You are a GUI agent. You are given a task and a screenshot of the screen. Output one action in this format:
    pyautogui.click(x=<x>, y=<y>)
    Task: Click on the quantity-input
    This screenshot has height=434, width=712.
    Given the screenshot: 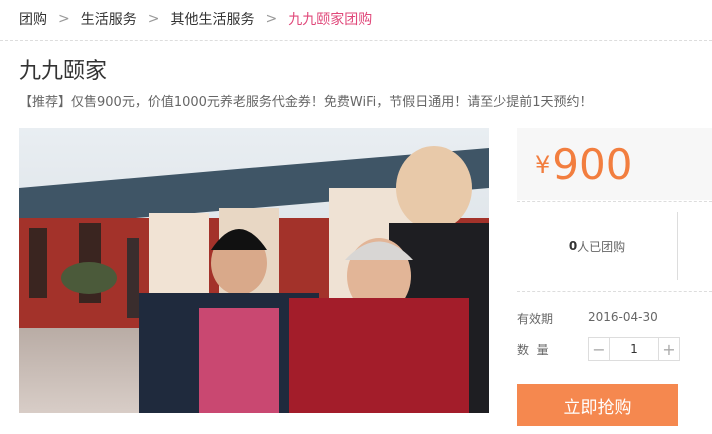 What is the action you would take?
    pyautogui.click(x=634, y=349)
    